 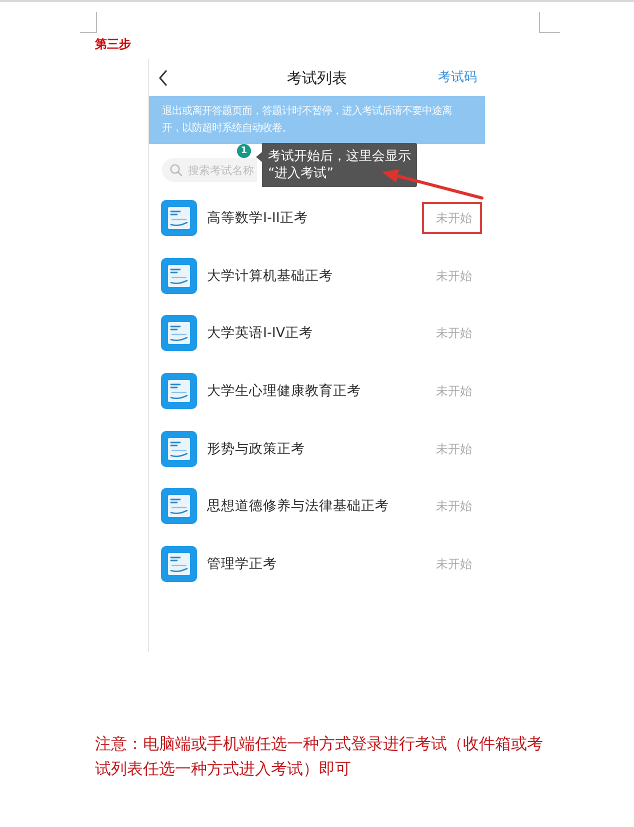 I want to click on step-badge: 1, so click(x=244, y=151).